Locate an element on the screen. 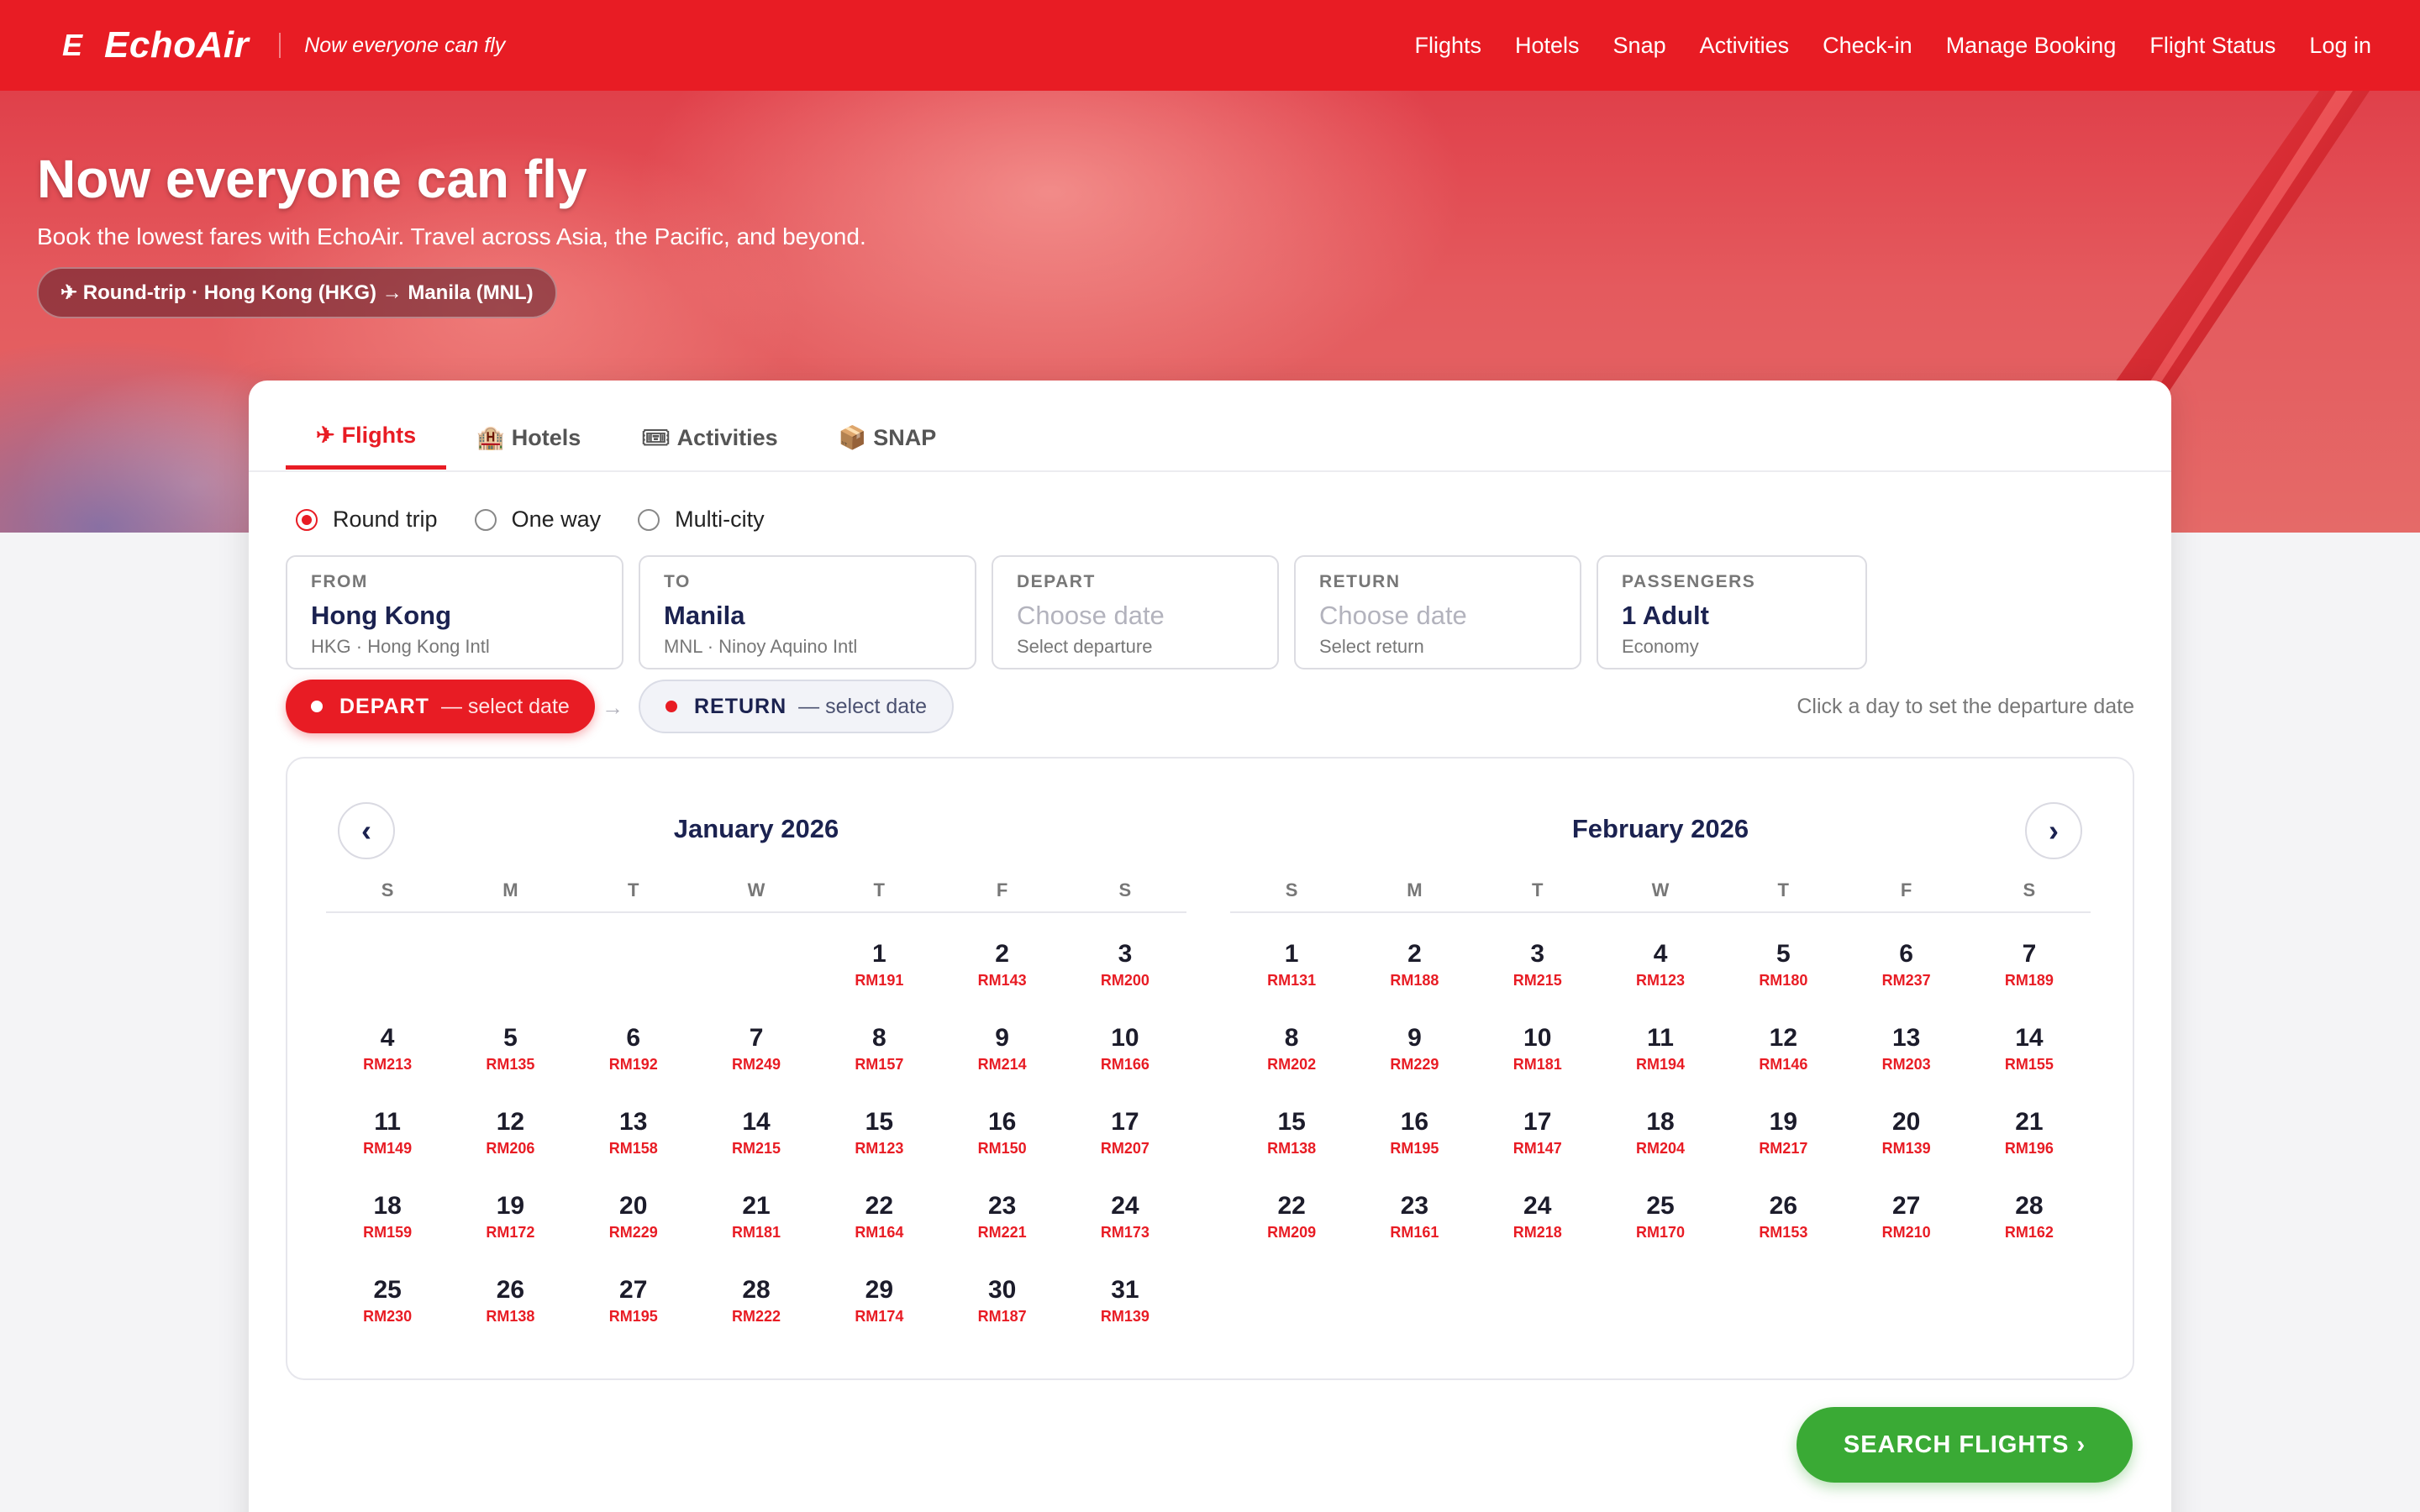 The image size is (2420, 1512). day-fare: RM143 is located at coordinates (1002, 980).